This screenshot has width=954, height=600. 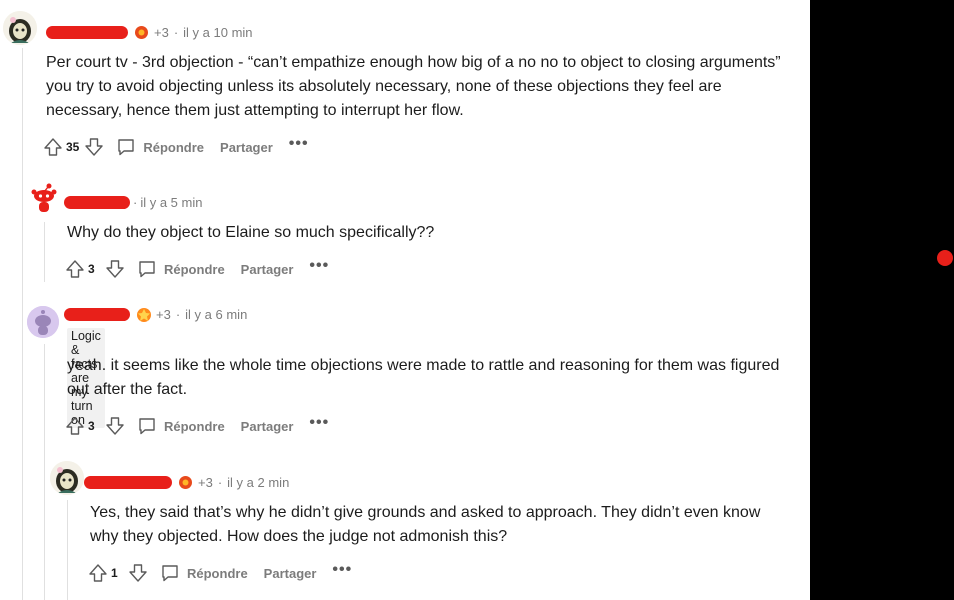 I want to click on vote-score: 1, so click(x=114, y=573).